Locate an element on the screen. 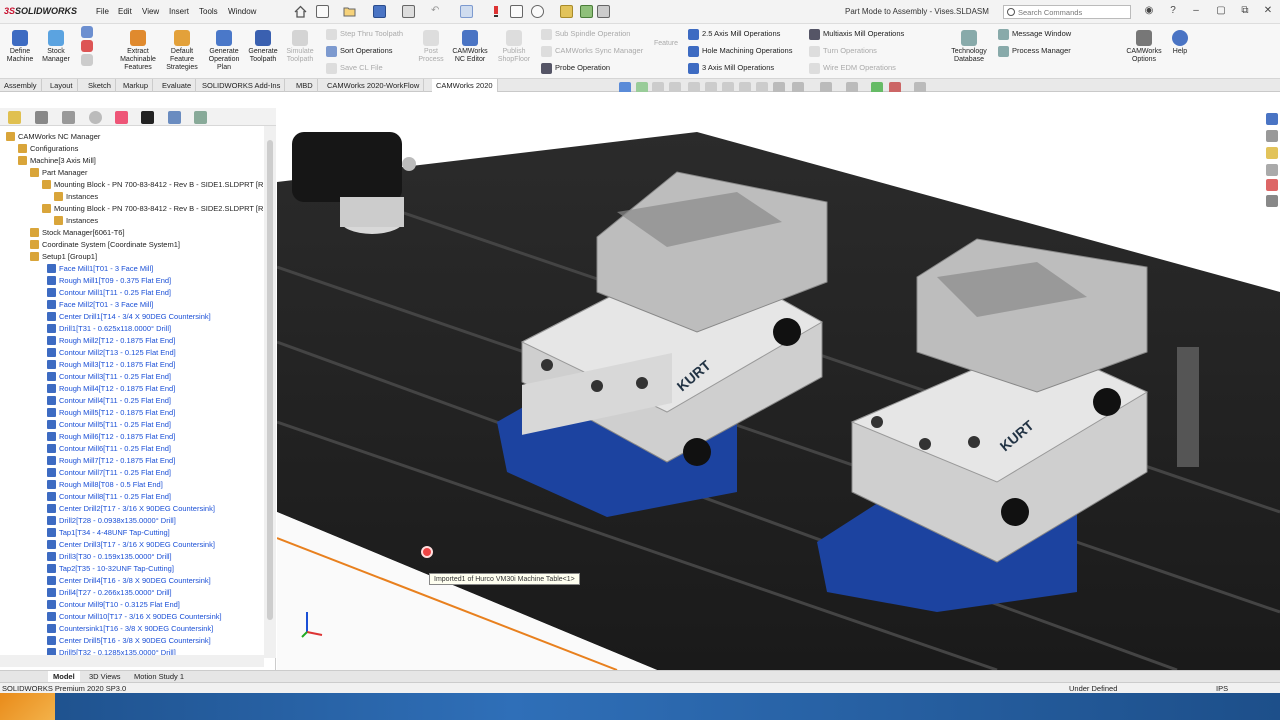 The width and height of the screenshot is (1280, 720). custom-properties-icon is located at coordinates (1272, 201).